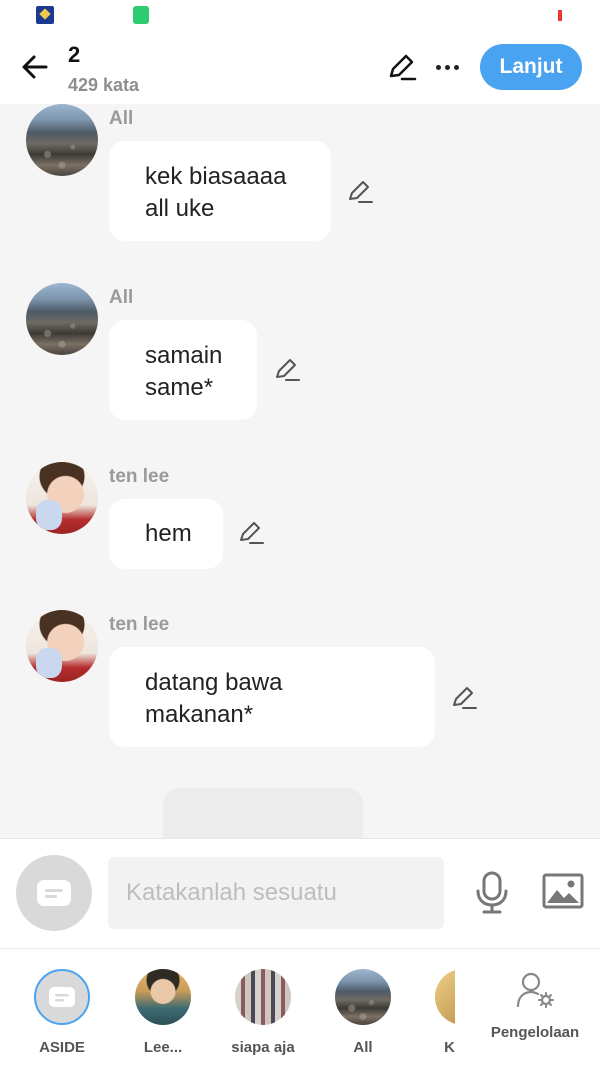 The width and height of the screenshot is (600, 1067). I want to click on composer: Katakanlah sesuatu, so click(300, 893).